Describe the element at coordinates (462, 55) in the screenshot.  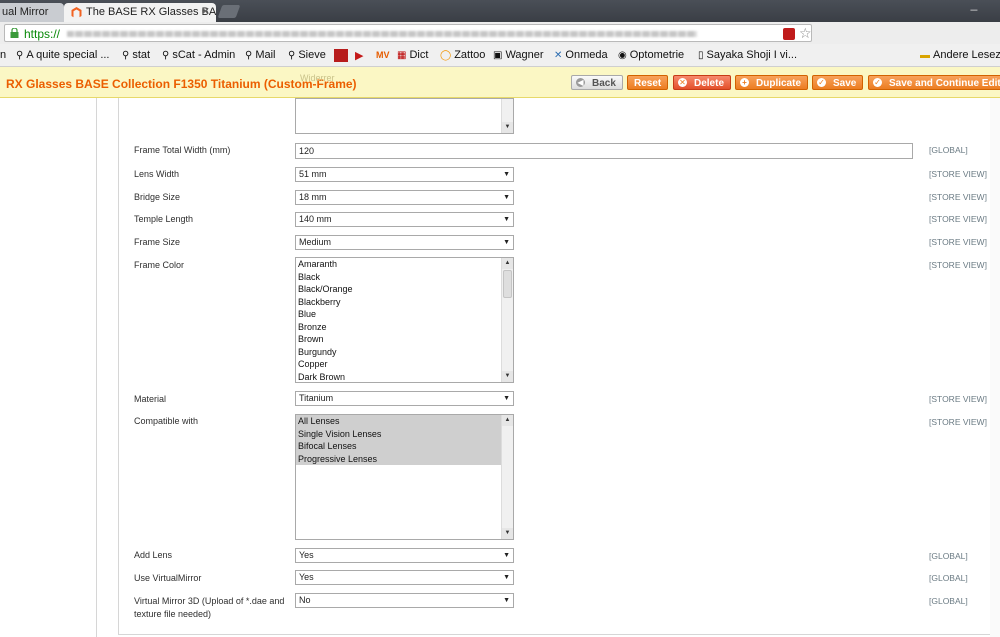
I see `bookmark-item: ◯ Zattoo` at that location.